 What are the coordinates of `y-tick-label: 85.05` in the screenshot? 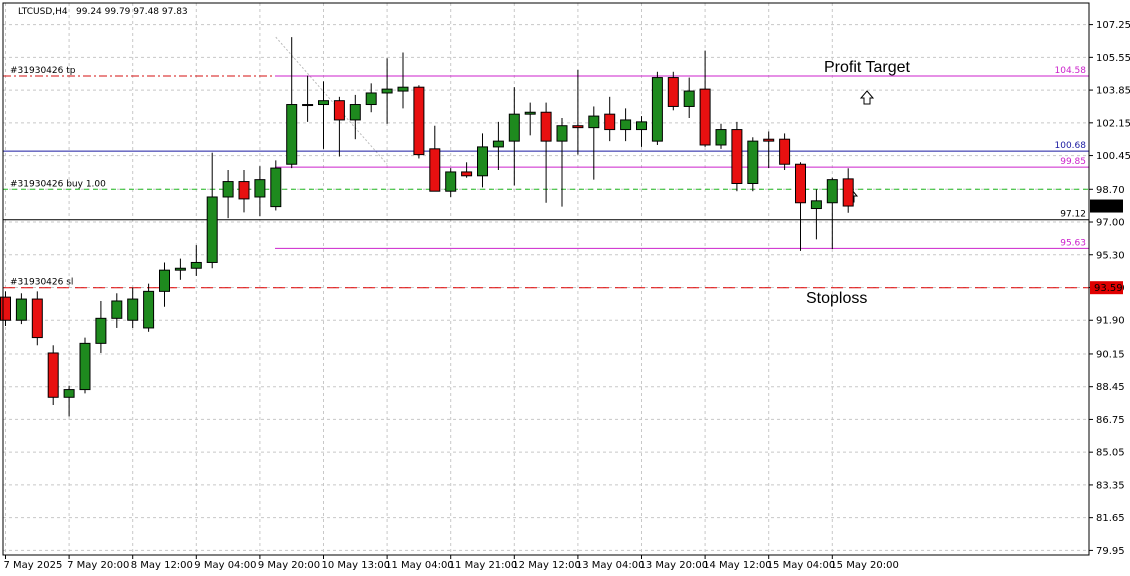 It's located at (1110, 453).